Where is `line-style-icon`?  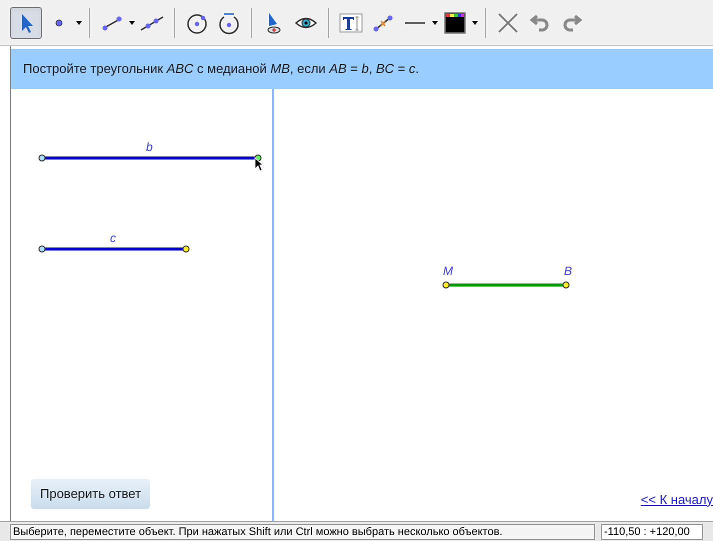
line-style-icon is located at coordinates (415, 23).